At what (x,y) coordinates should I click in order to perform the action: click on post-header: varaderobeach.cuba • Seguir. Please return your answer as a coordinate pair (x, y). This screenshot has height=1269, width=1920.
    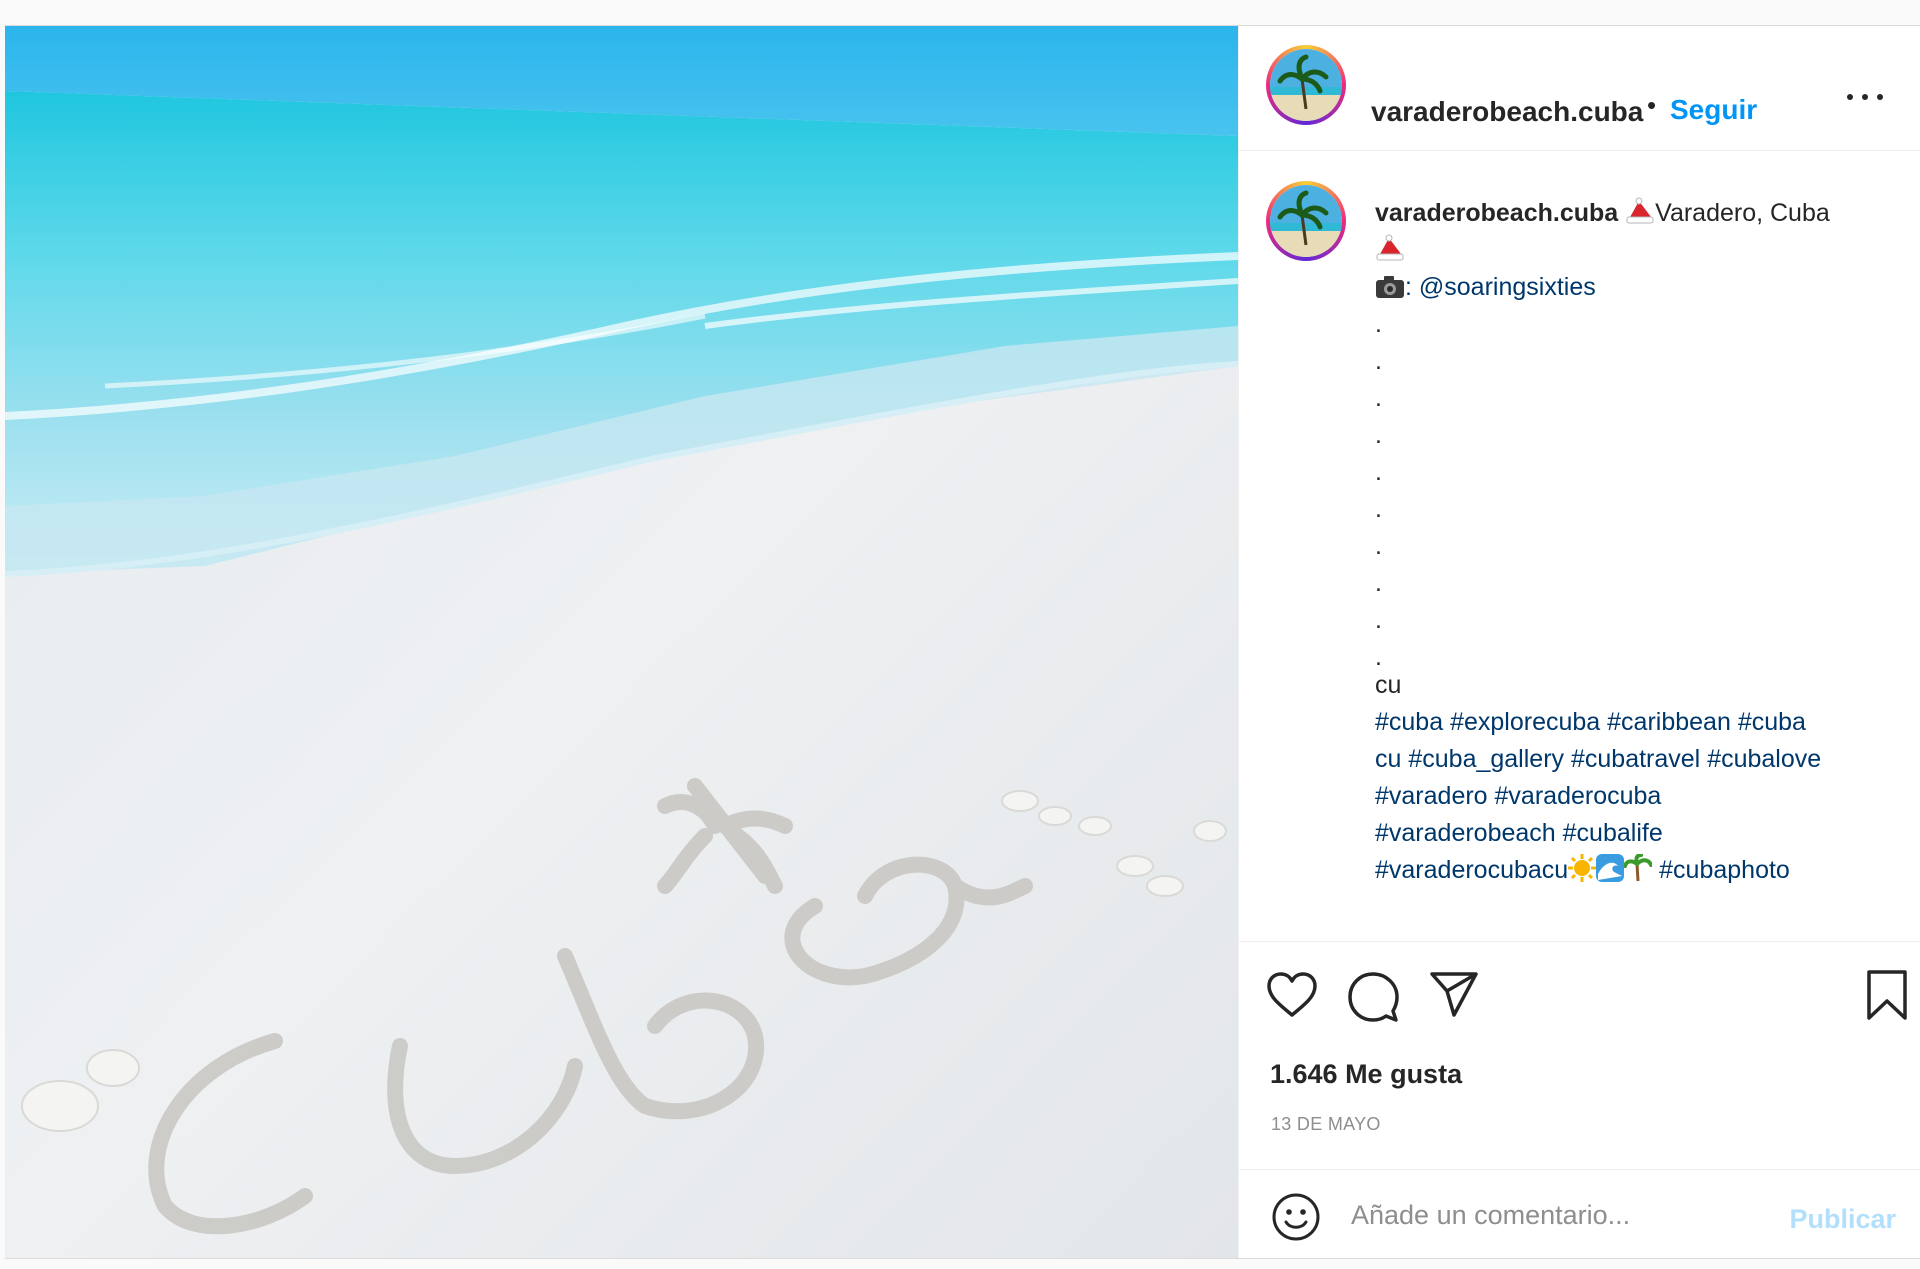
    Looking at the image, I should click on (1579, 88).